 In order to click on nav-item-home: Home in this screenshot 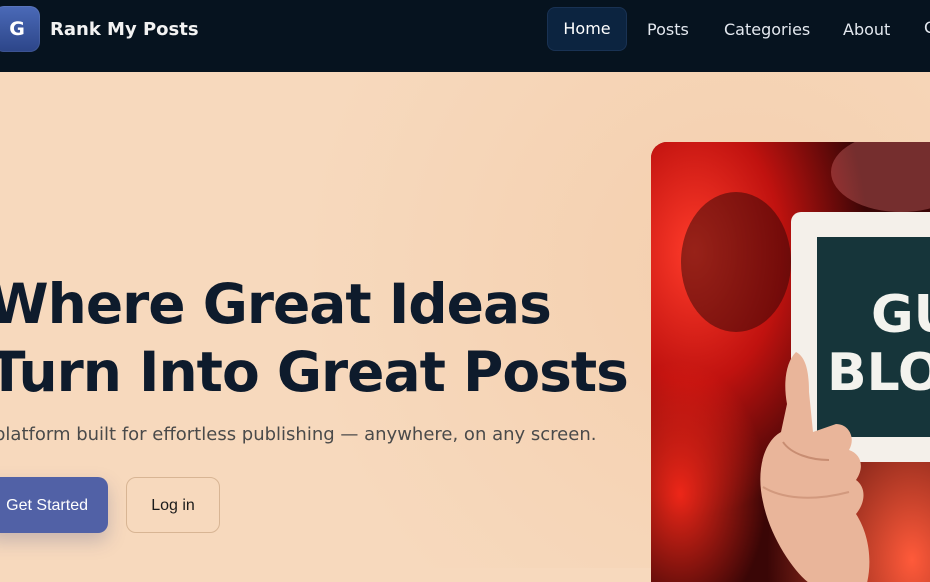, I will do `click(587, 29)`.